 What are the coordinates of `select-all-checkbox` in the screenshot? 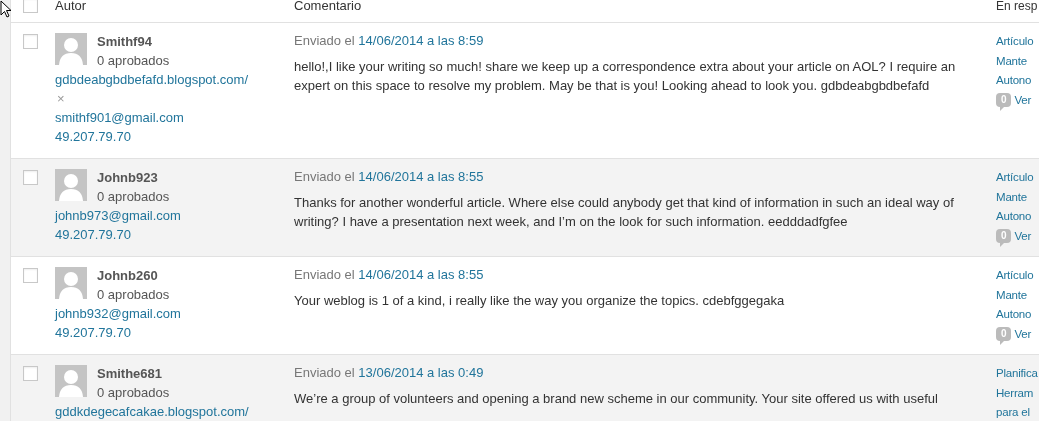 It's located at (30, 6).